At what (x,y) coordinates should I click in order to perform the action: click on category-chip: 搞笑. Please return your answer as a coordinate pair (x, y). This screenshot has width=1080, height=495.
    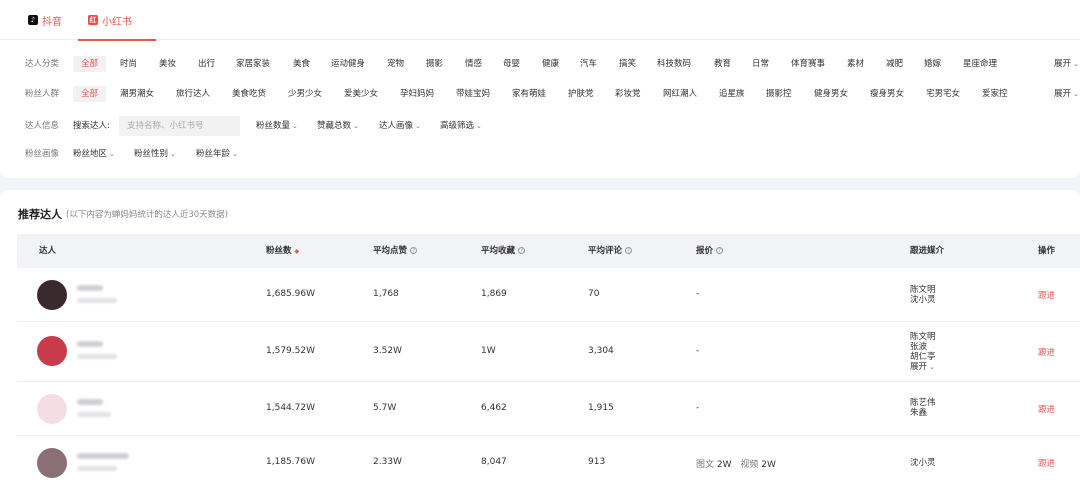
    Looking at the image, I should click on (627, 64).